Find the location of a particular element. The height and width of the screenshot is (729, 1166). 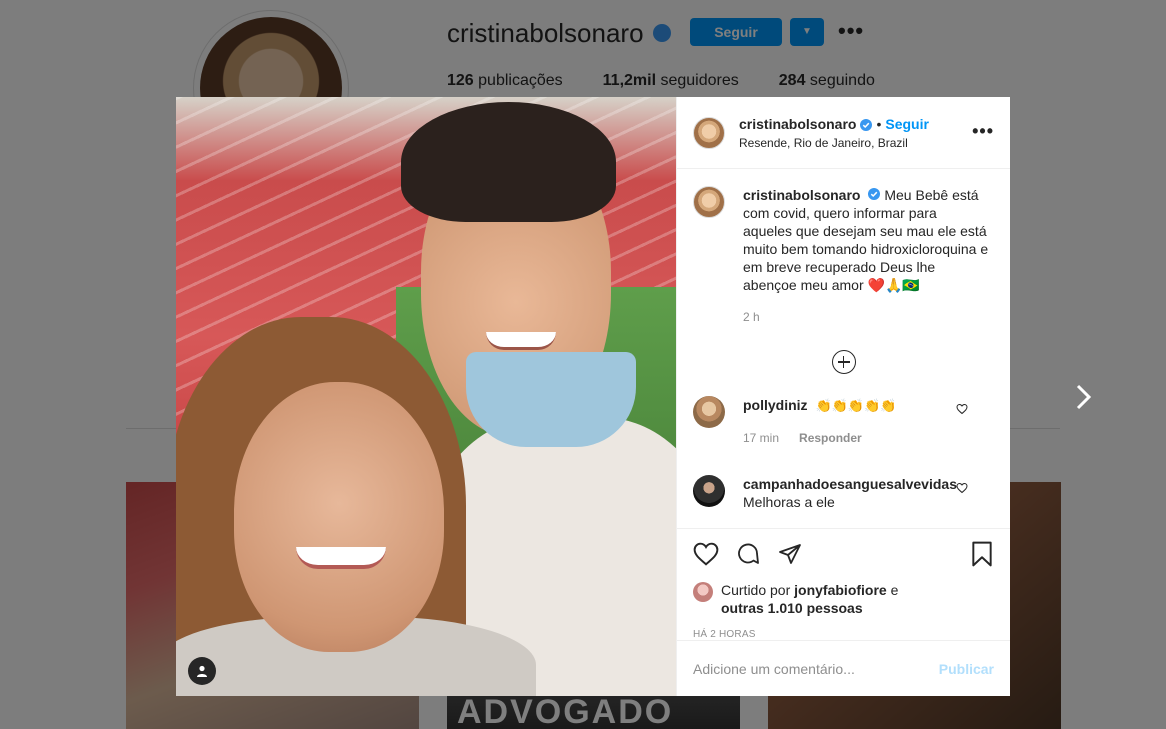

liked-by-prefix: Curtido por is located at coordinates (756, 590).